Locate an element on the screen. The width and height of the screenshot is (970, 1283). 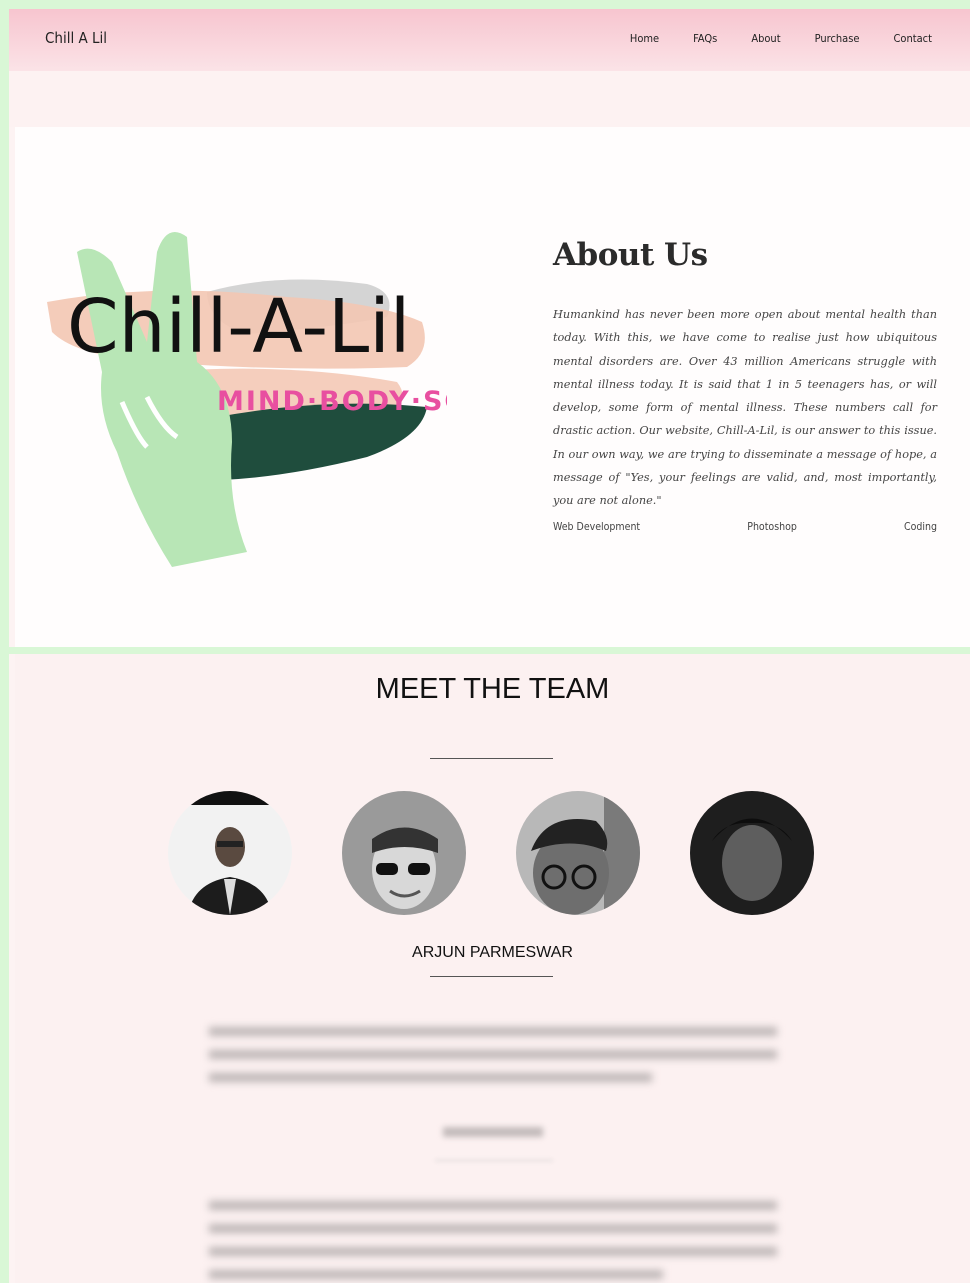
nav-contact: Contact is located at coordinates (913, 38).